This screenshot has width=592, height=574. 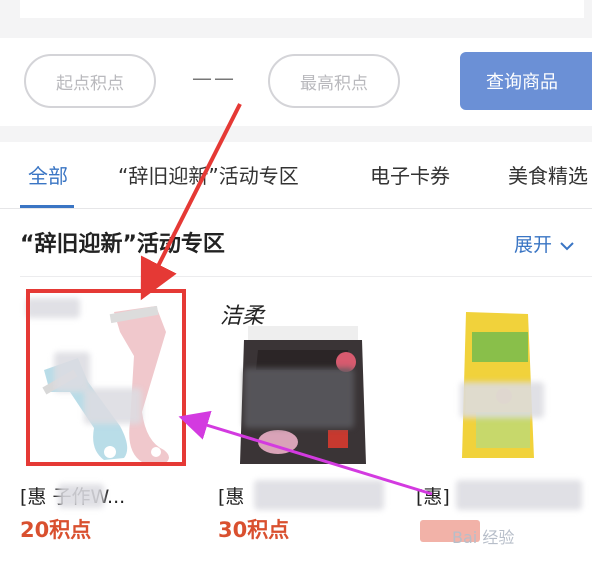 I want to click on product-image-tissue: 洁柔, so click(x=298, y=378).